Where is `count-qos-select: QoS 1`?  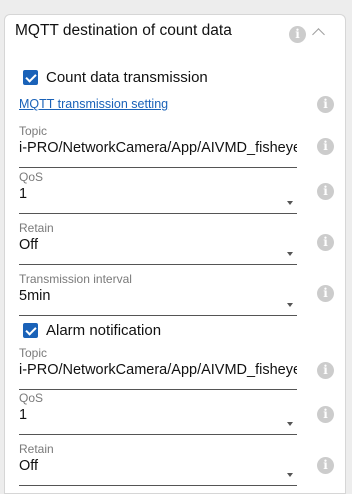 count-qos-select: QoS 1 is located at coordinates (158, 192).